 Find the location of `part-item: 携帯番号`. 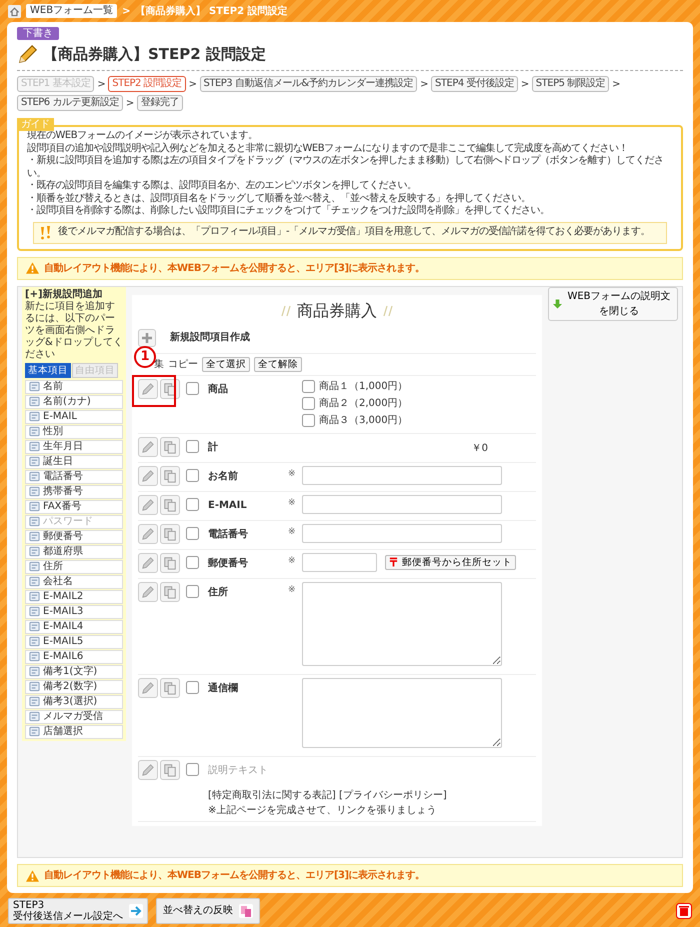

part-item: 携帯番号 is located at coordinates (74, 491).